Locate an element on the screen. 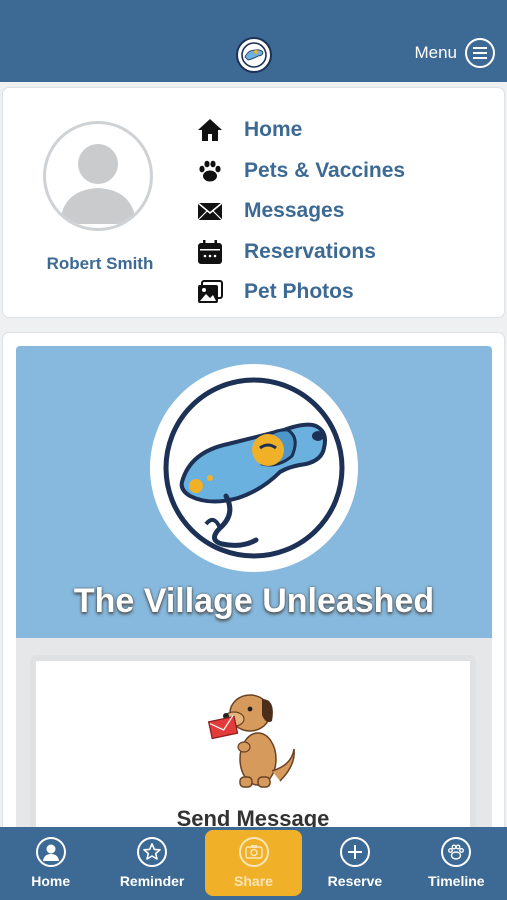 This screenshot has height=900, width=507. photos-icon is located at coordinates (212, 292).